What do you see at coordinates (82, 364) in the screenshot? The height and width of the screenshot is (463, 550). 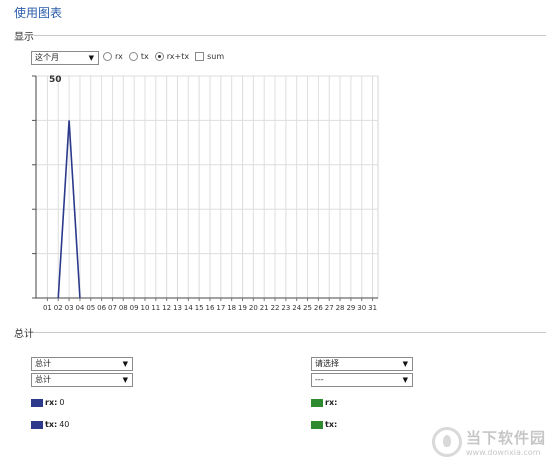 I see `totals-left-select-1: 总计 ▼` at bounding box center [82, 364].